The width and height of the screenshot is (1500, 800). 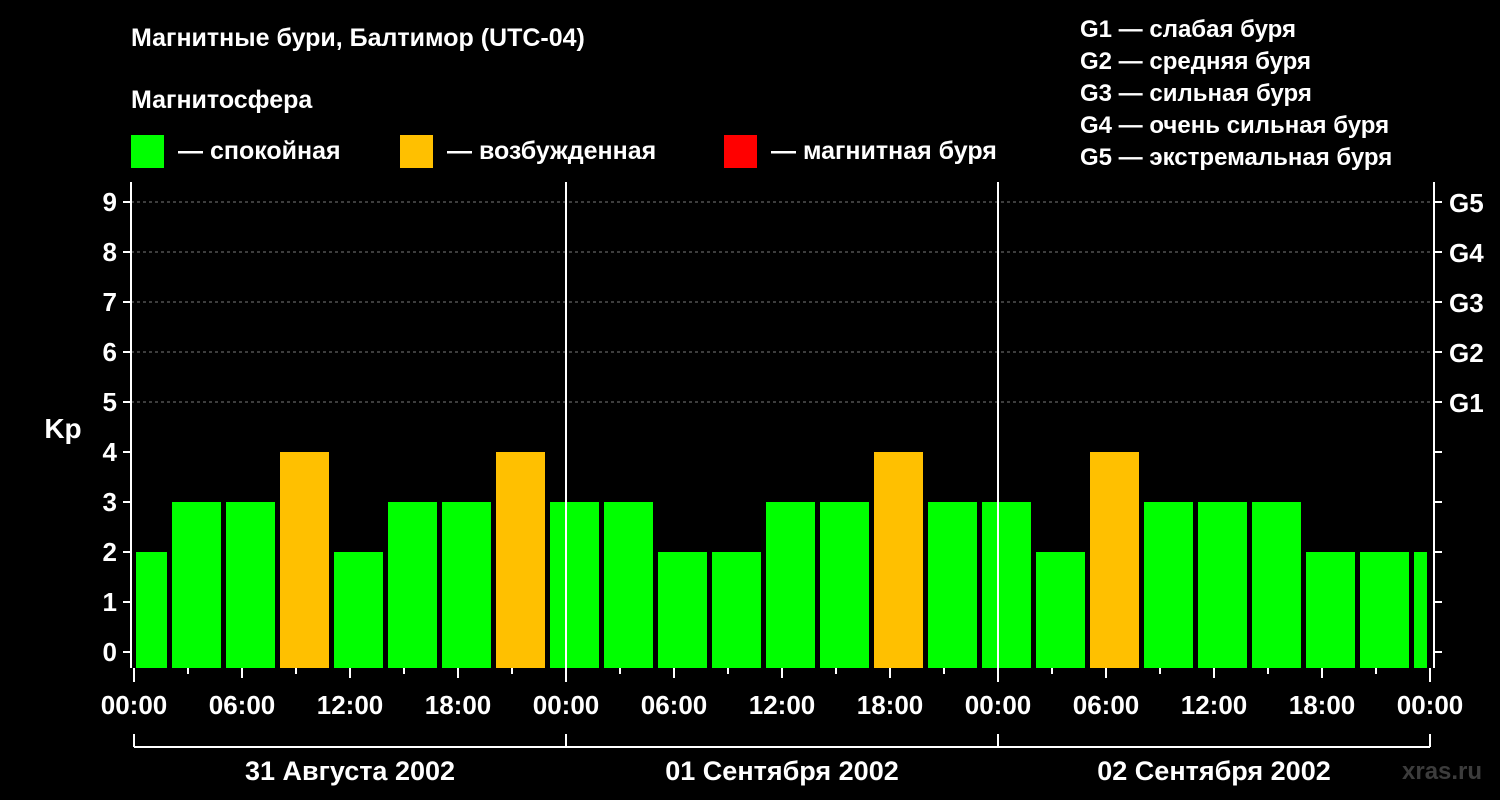 I want to click on g-level-label: G4, so click(x=1466, y=253).